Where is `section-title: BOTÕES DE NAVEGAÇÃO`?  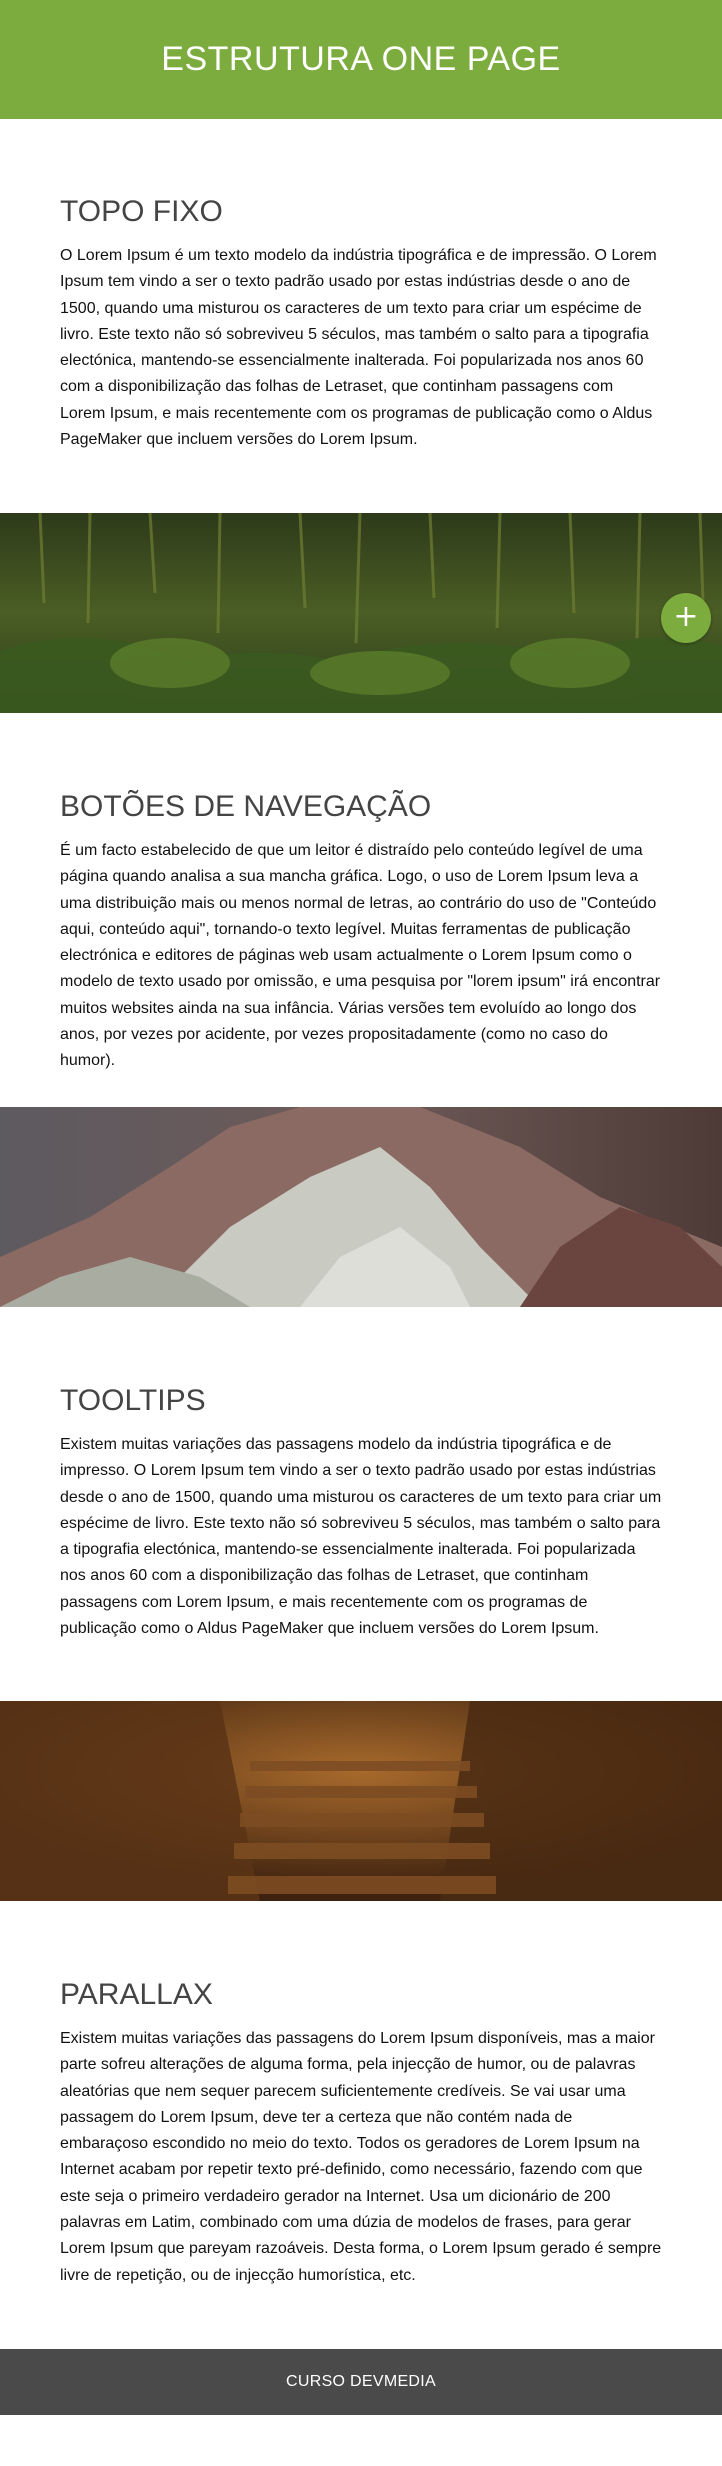 section-title: BOTÕES DE NAVEGAÇÃO is located at coordinates (246, 806).